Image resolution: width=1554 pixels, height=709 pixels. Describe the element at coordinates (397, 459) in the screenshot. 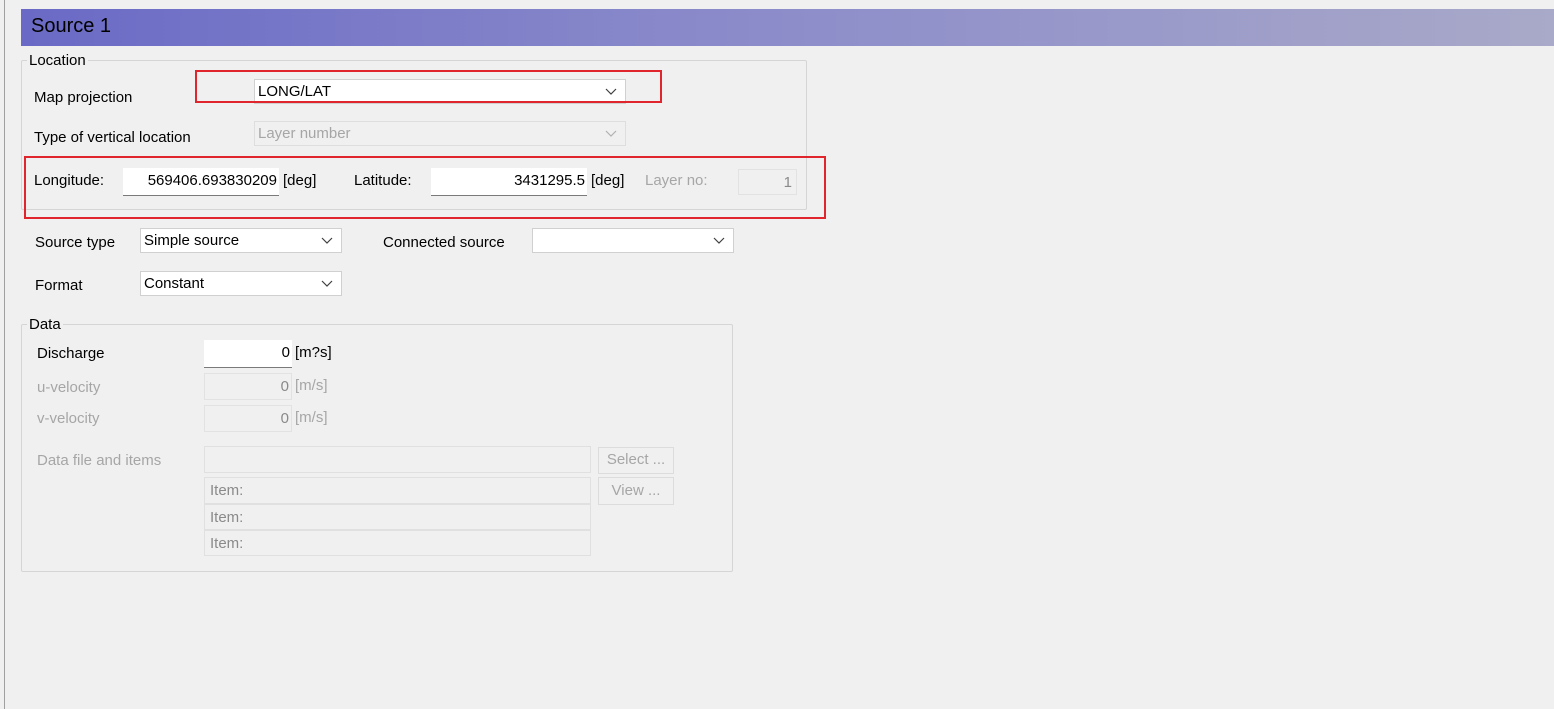

I see `data-file-input` at that location.